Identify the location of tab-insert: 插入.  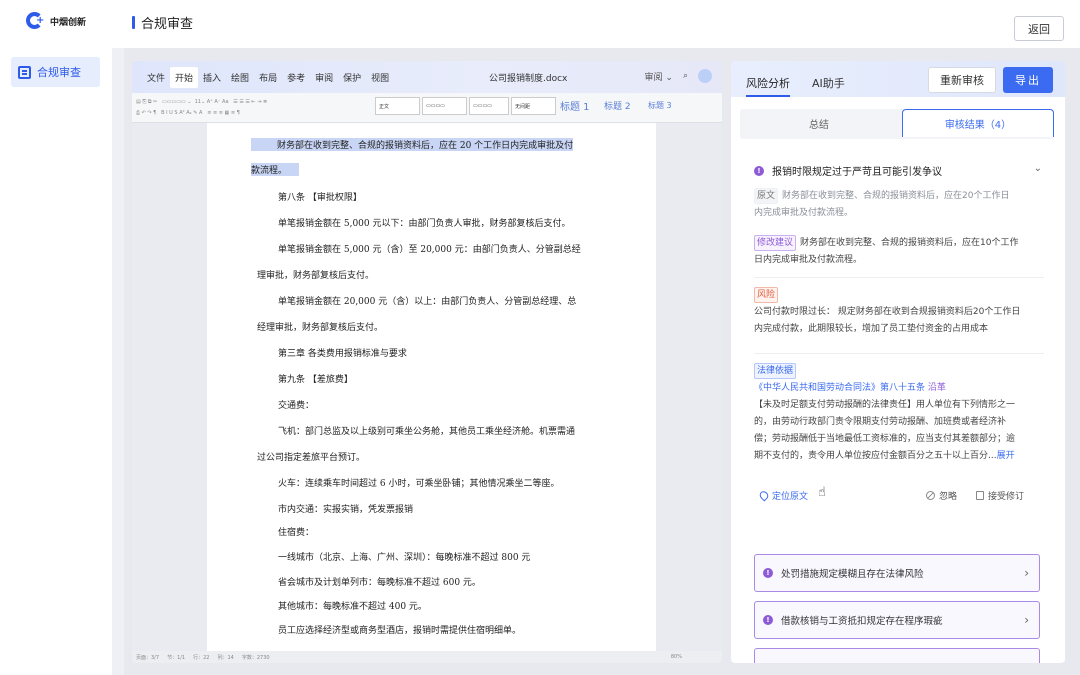
(212, 77).